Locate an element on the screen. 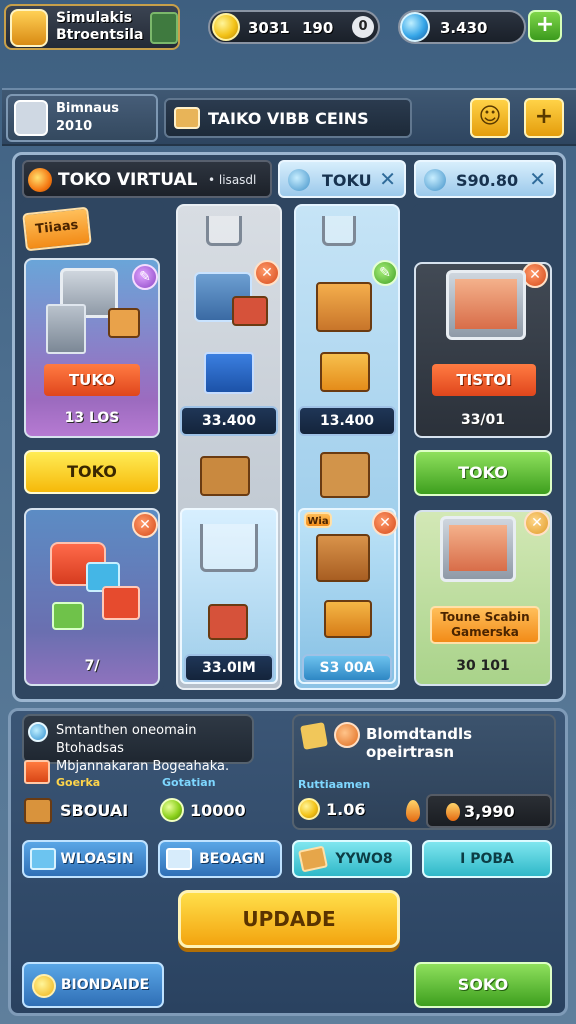  tab-price: S90.80 ✕ is located at coordinates (485, 179).